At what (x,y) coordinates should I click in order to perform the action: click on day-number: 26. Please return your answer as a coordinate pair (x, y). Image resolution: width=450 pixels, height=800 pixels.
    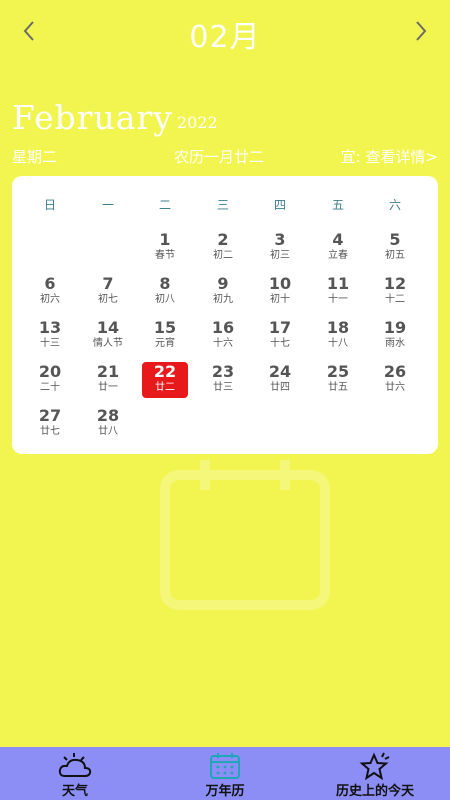
    Looking at the image, I should click on (395, 371).